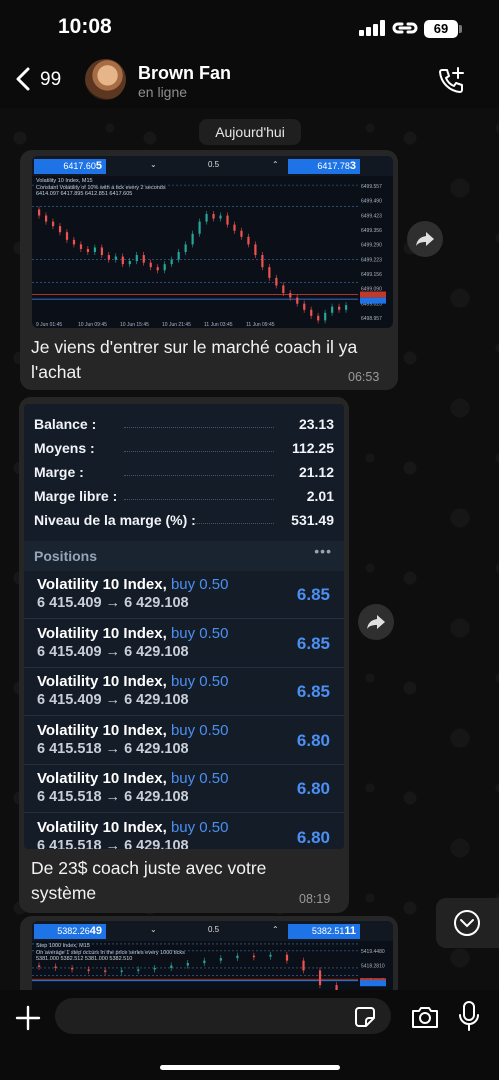 The height and width of the screenshot is (1080, 499). I want to click on position-prices: 6 415.518 → 6 429.108, so click(113, 748).